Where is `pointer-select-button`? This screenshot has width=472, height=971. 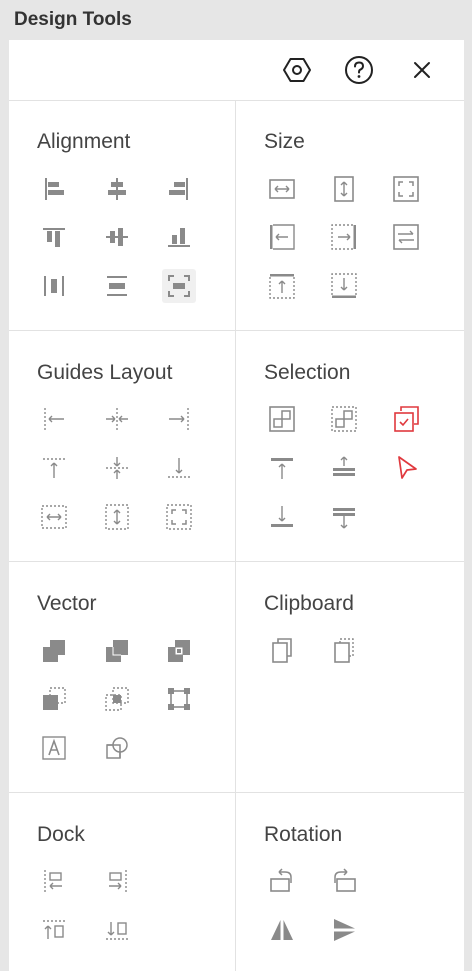
pointer-select-button is located at coordinates (406, 468).